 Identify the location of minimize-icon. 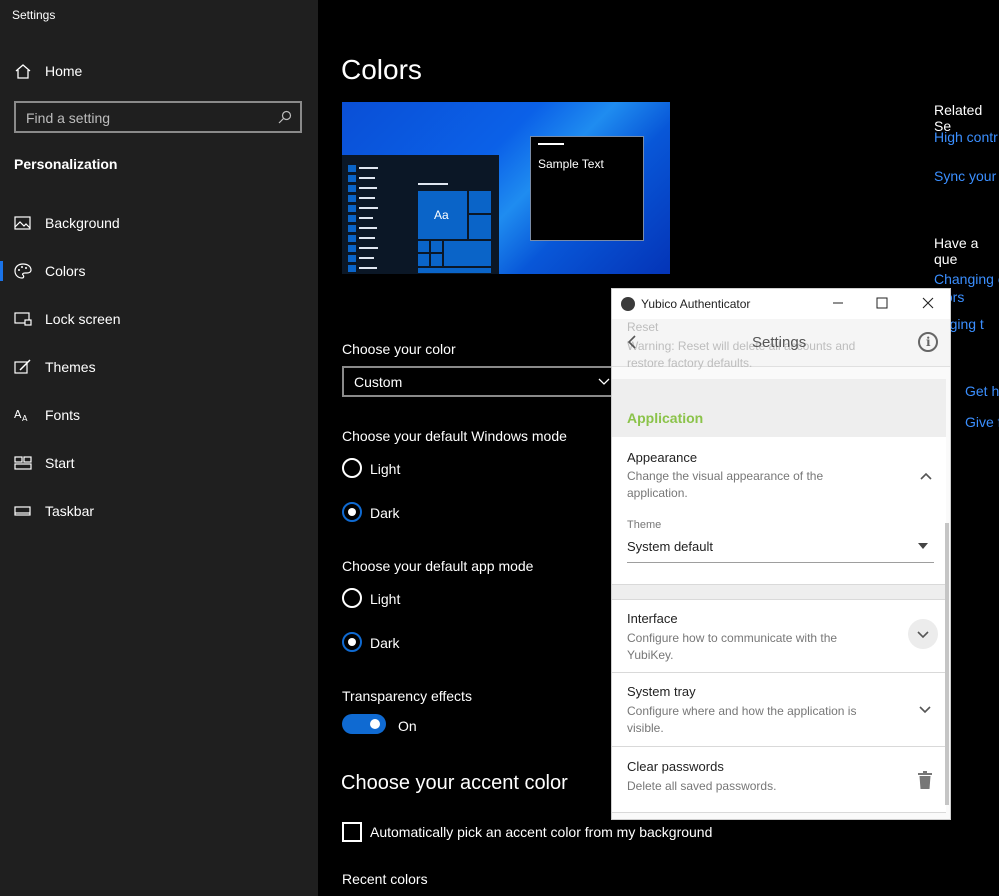
(838, 303).